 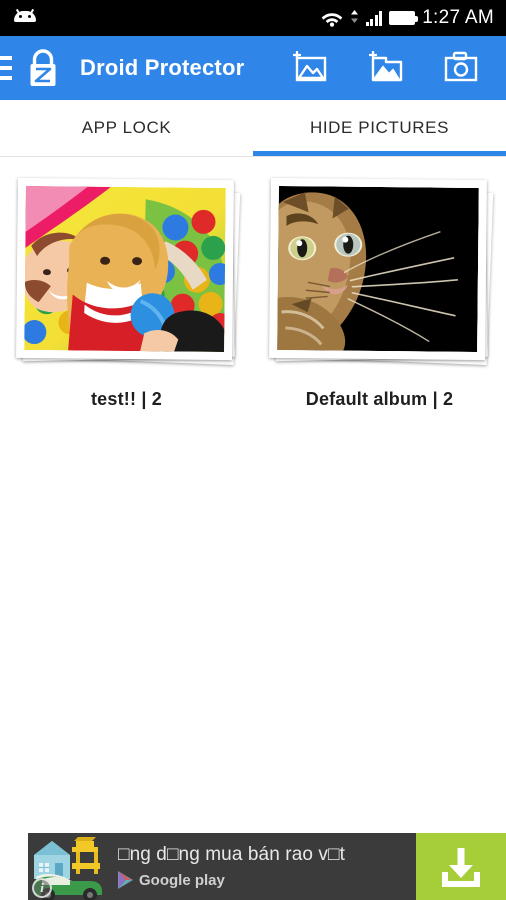 What do you see at coordinates (262, 866) in the screenshot?
I see `ad-text-area: □ng d□ng mua bán rao v□t Google play` at bounding box center [262, 866].